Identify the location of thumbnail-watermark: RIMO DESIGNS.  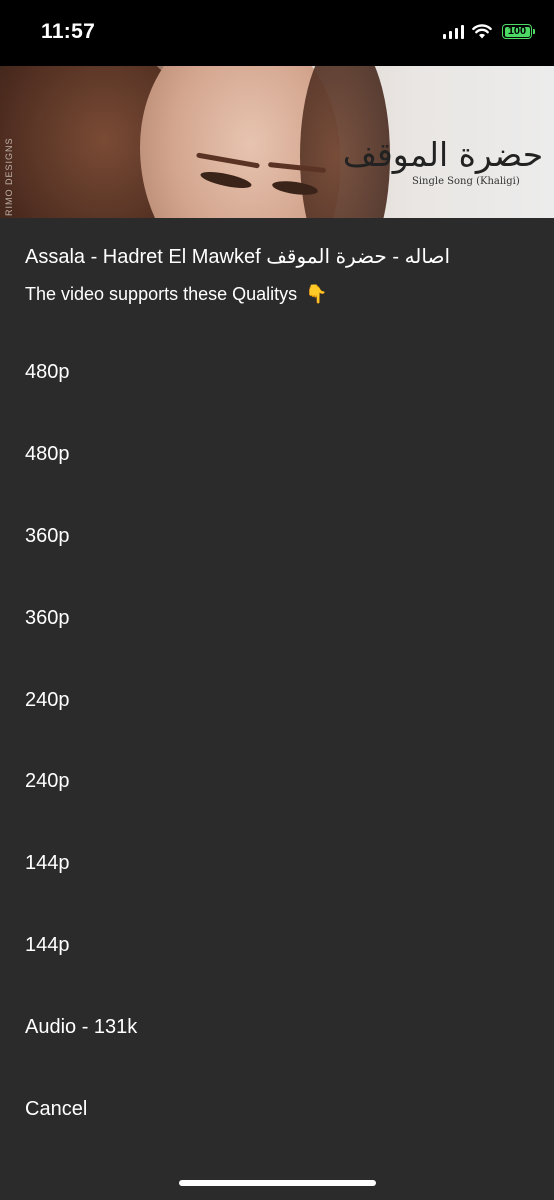
(9, 176).